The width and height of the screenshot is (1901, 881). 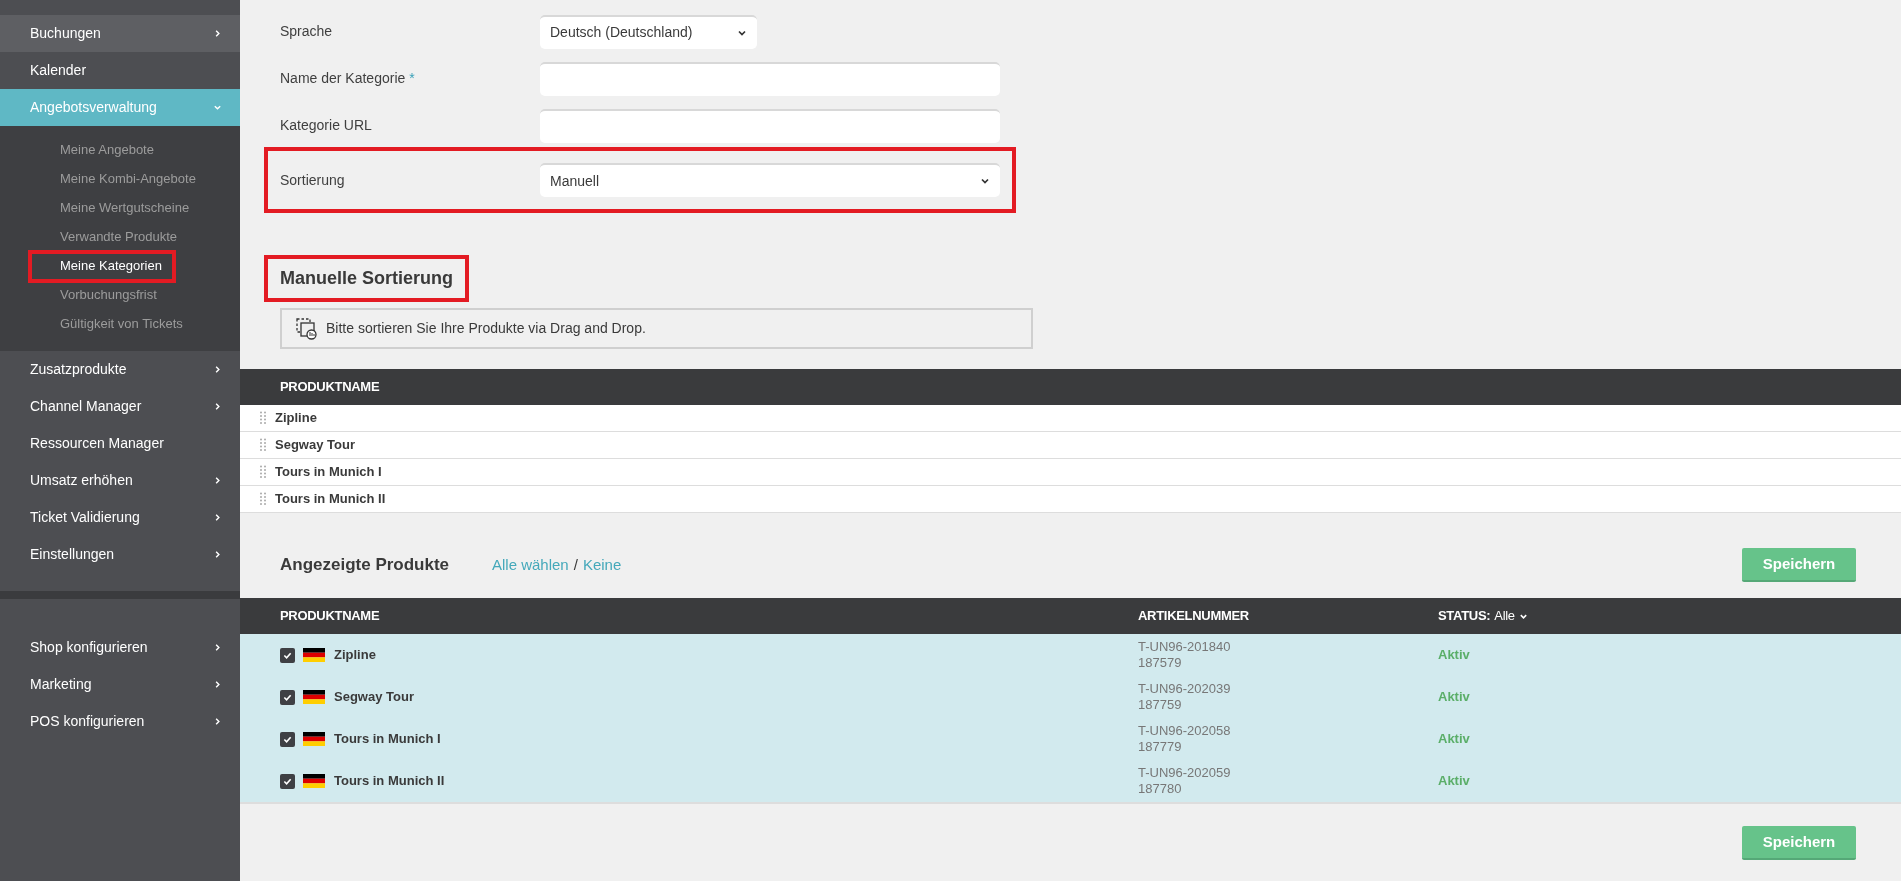 What do you see at coordinates (120, 70) in the screenshot?
I see `sidebar-item: Kalender` at bounding box center [120, 70].